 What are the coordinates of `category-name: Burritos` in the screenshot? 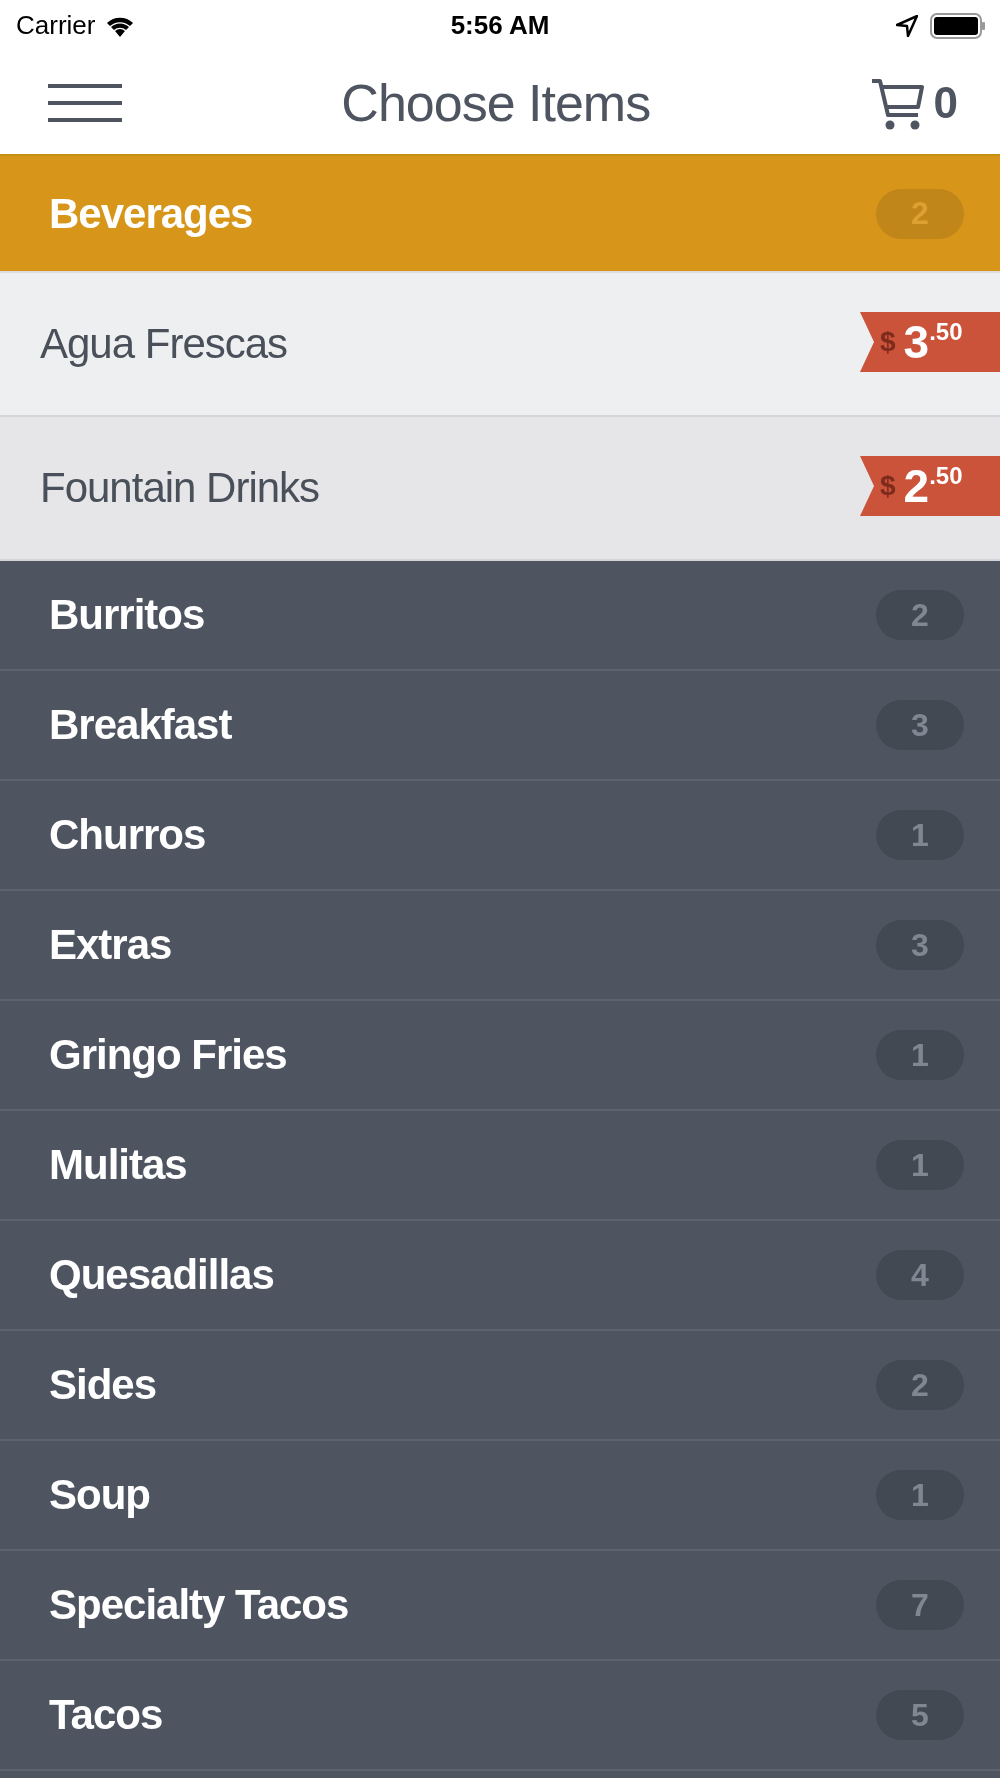 It's located at (127, 615).